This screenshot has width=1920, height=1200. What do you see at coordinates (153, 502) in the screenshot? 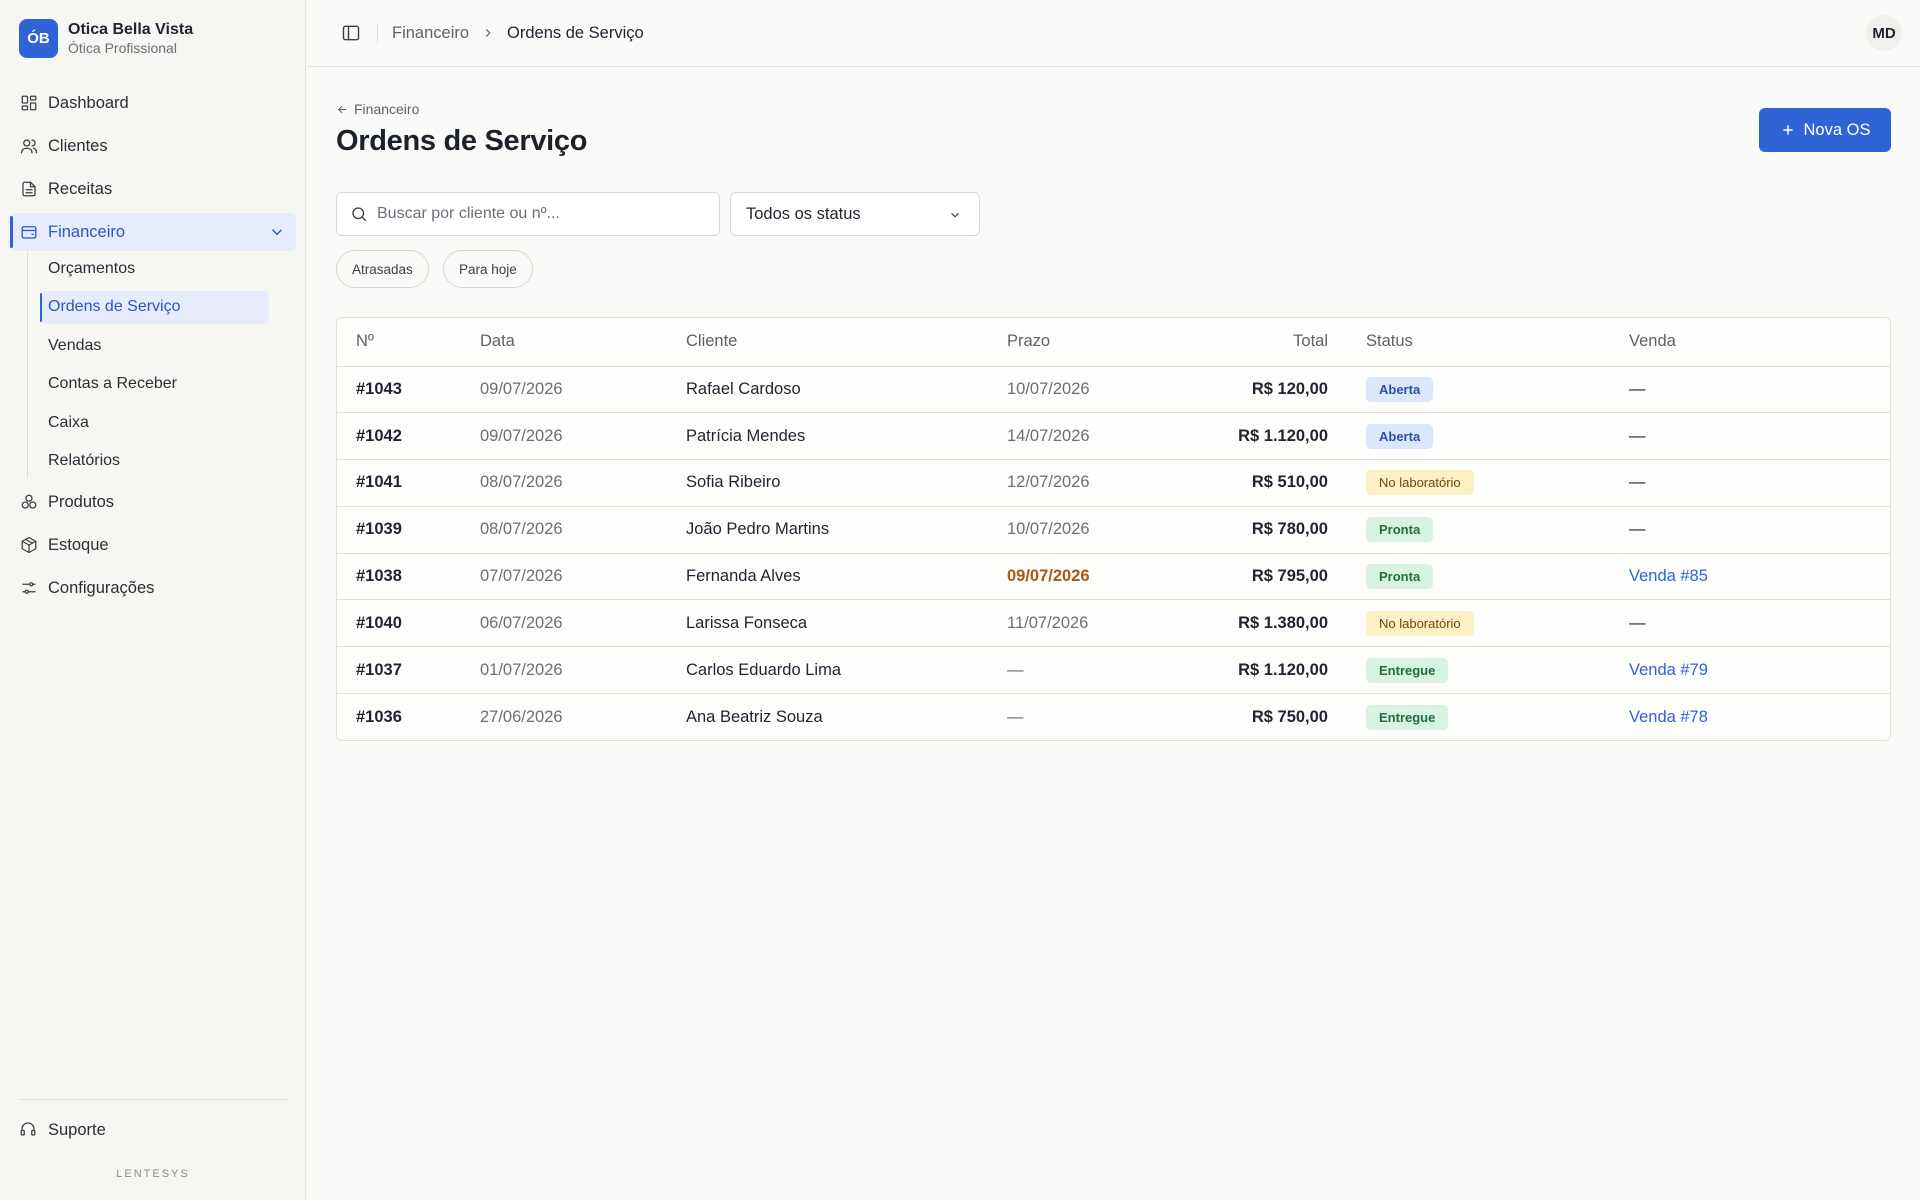
I see `sidebar-item-produtos: Produtos` at bounding box center [153, 502].